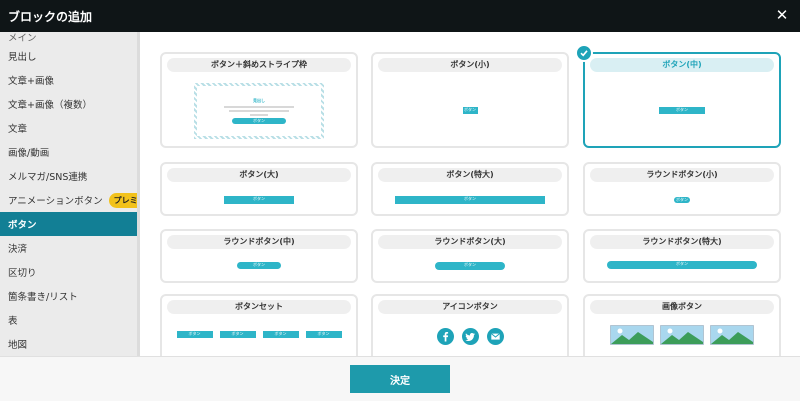 This screenshot has height=401, width=800. I want to click on sidebar-item-payment: 決済, so click(70, 248).